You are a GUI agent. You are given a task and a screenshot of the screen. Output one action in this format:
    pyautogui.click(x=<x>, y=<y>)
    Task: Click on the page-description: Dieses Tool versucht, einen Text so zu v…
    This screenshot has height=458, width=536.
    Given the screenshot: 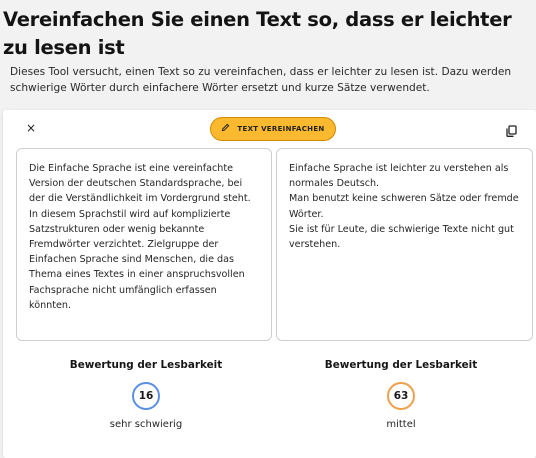 What is the action you would take?
    pyautogui.click(x=261, y=80)
    